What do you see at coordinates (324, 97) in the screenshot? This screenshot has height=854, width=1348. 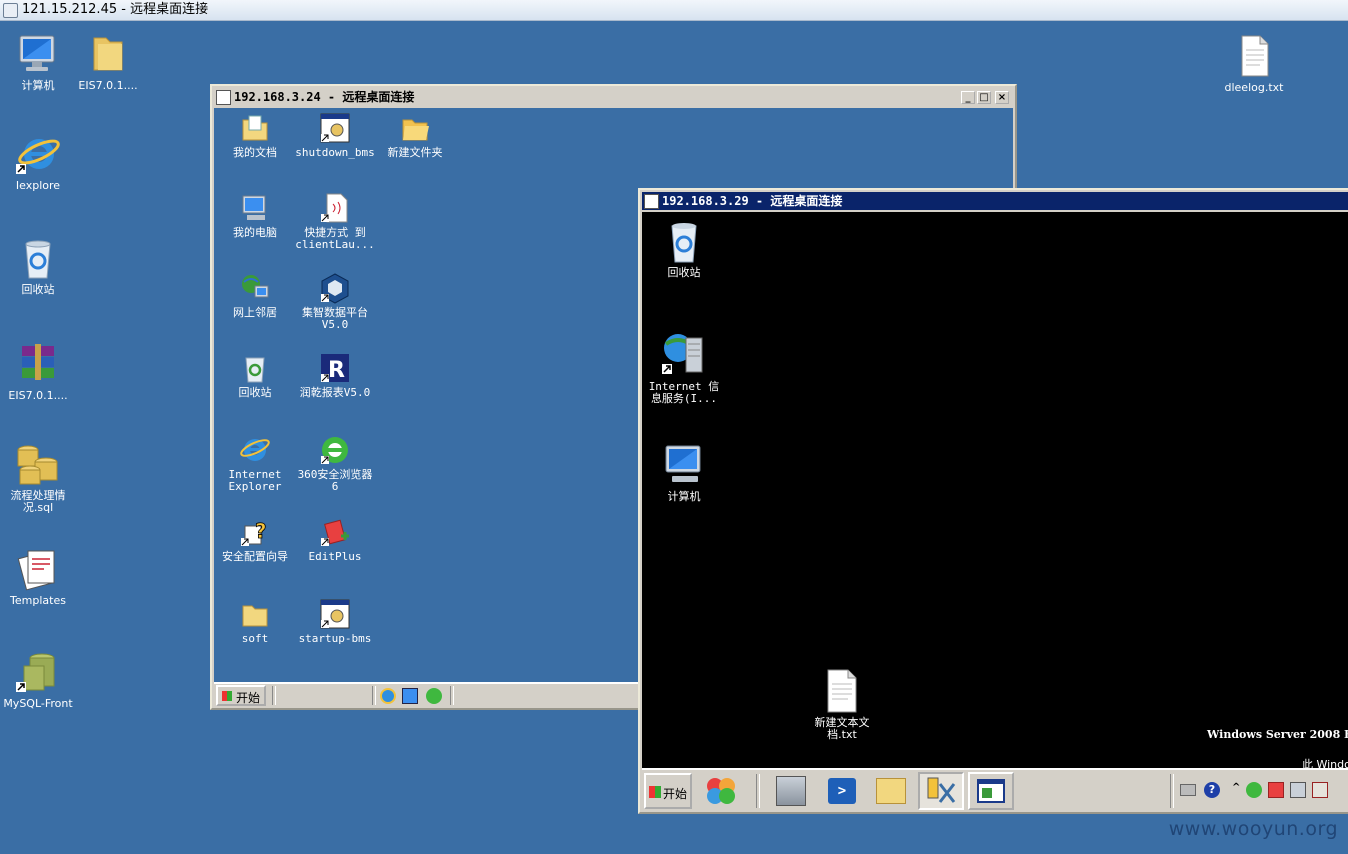 I see `window-title: 192.168.3.24 - 远程桌面连接` at bounding box center [324, 97].